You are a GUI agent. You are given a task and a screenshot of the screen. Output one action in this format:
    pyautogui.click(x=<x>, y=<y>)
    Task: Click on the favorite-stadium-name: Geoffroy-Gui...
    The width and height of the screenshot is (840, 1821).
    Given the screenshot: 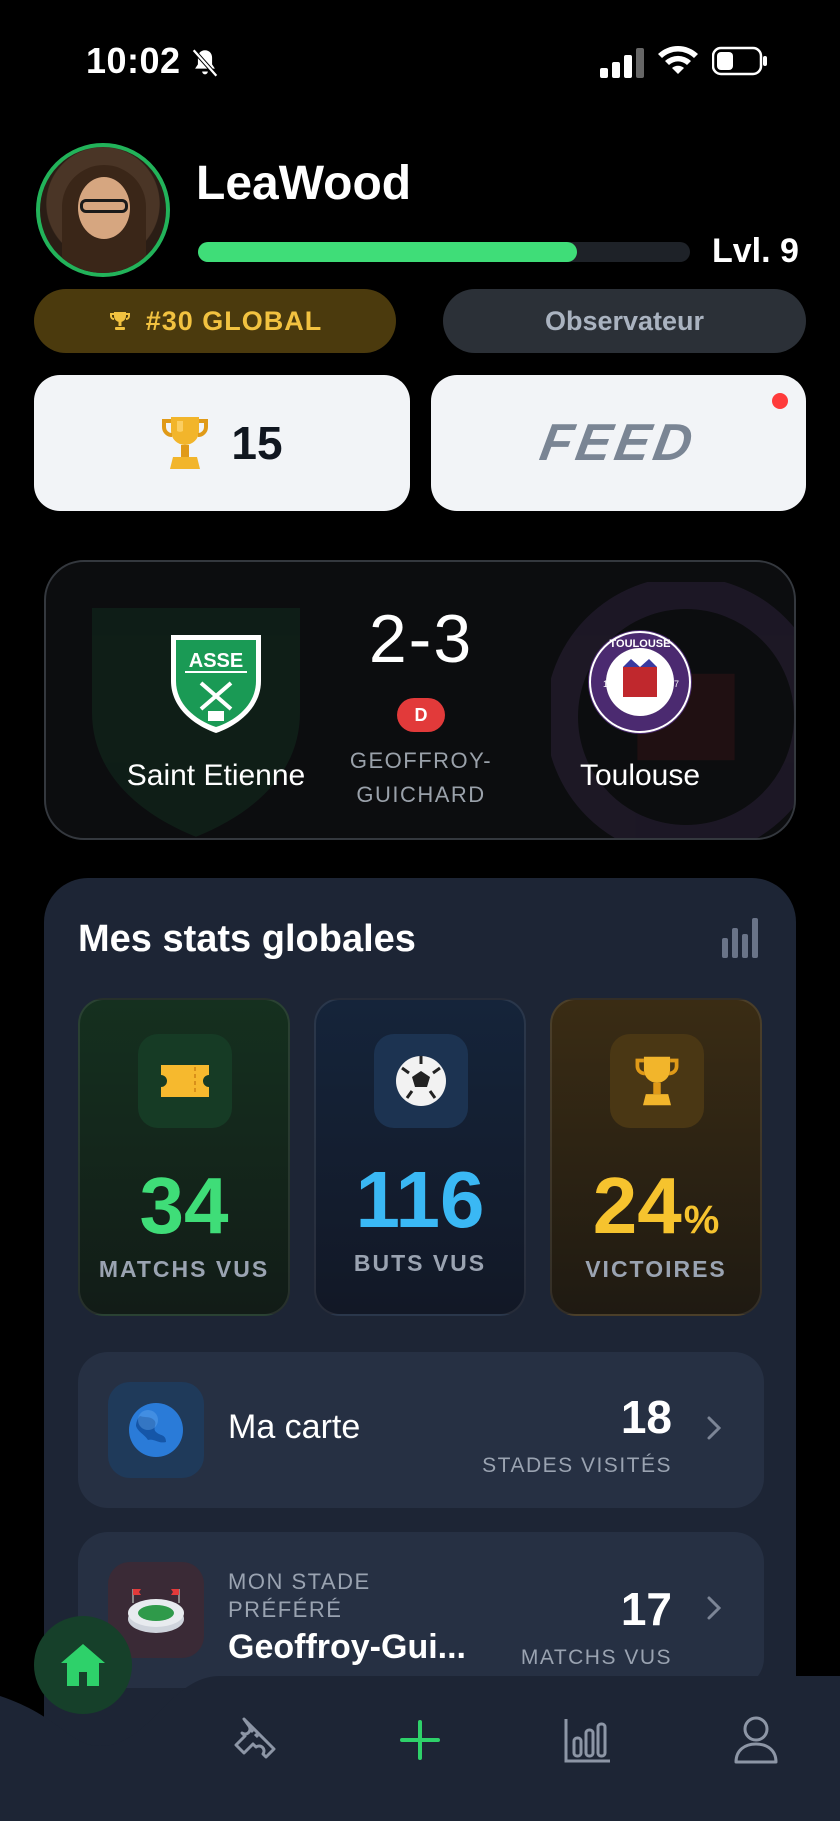 What is the action you would take?
    pyautogui.click(x=347, y=1647)
    